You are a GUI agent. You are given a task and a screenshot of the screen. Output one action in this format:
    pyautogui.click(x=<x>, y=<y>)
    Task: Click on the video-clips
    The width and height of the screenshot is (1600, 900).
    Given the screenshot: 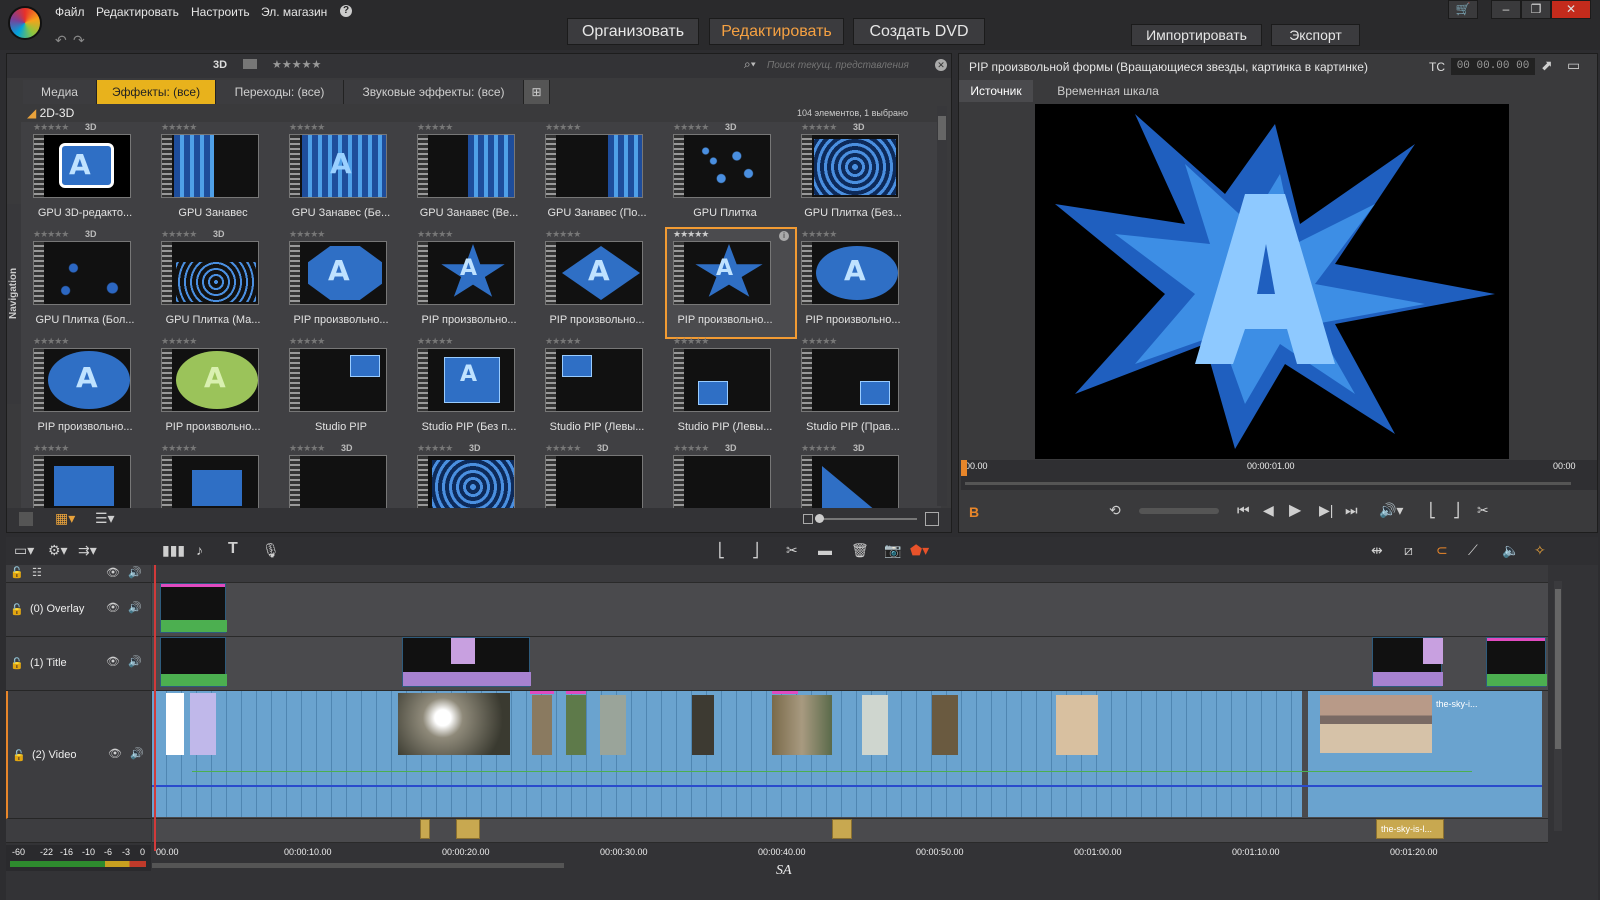 What is the action you would take?
    pyautogui.click(x=727, y=754)
    